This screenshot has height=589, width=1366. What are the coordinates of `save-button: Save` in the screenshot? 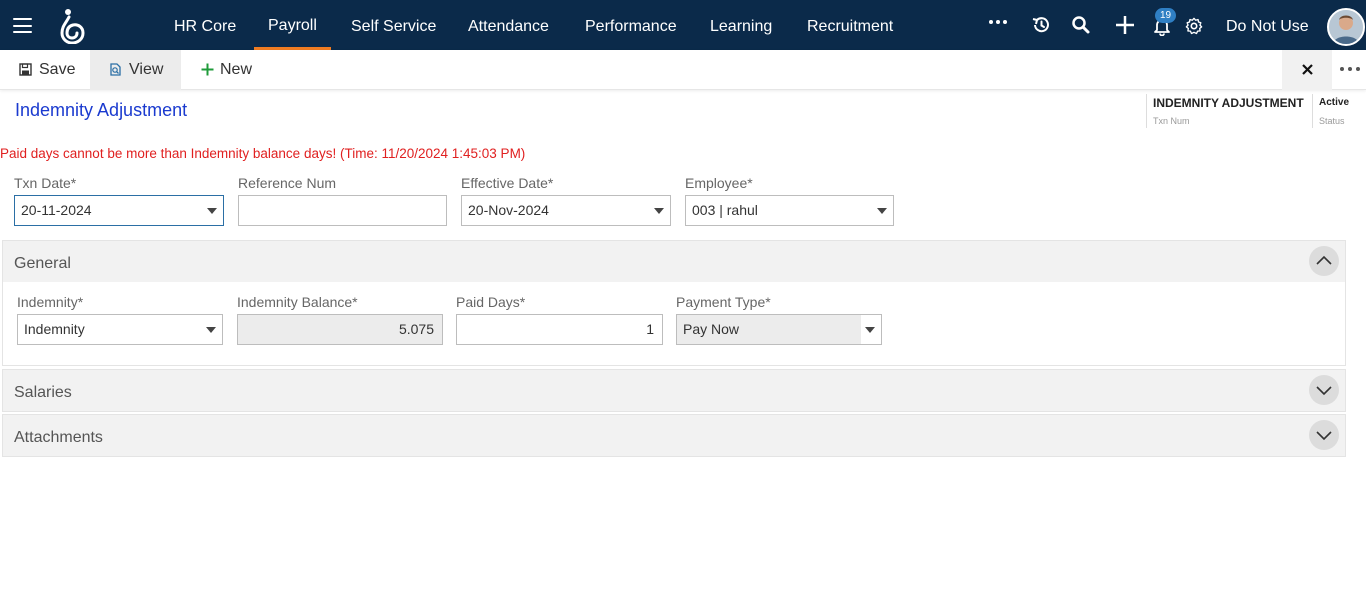 It's located at (45, 70).